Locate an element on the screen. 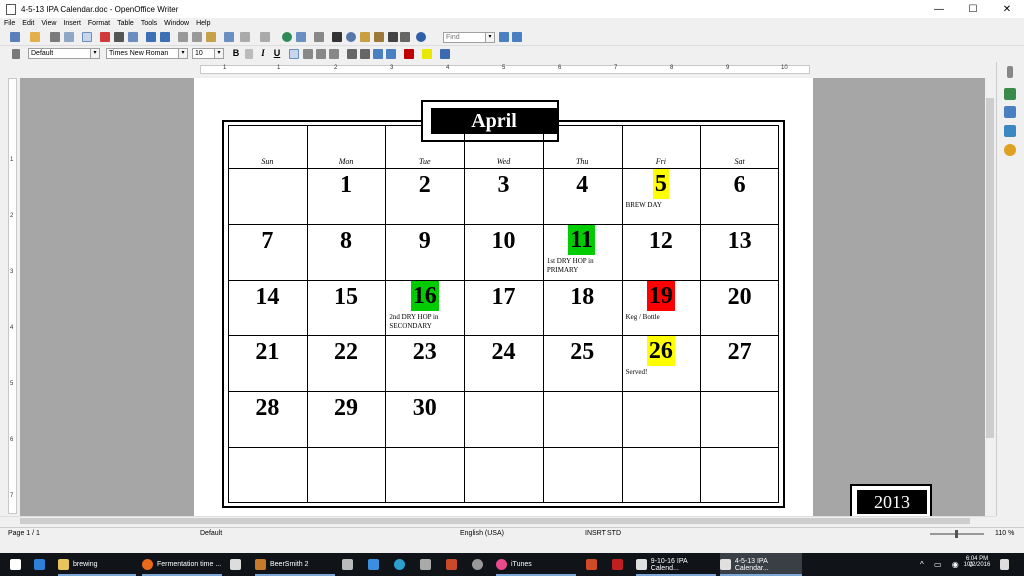  menu-help: Help is located at coordinates (203, 23).